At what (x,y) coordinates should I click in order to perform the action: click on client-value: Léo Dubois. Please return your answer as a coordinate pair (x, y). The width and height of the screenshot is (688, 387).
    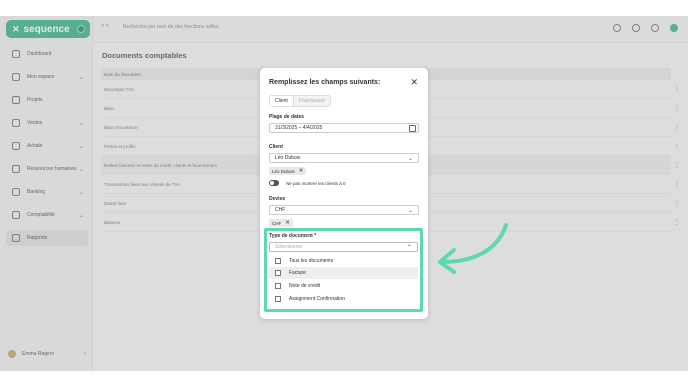
    Looking at the image, I should click on (288, 158).